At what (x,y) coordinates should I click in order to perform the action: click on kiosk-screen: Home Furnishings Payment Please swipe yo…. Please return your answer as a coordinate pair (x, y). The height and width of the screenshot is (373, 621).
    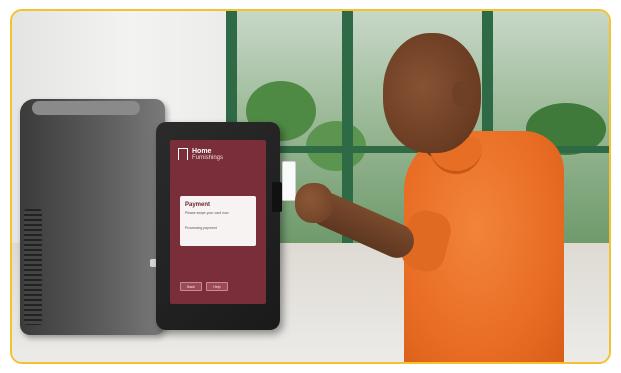
    Looking at the image, I should click on (218, 222).